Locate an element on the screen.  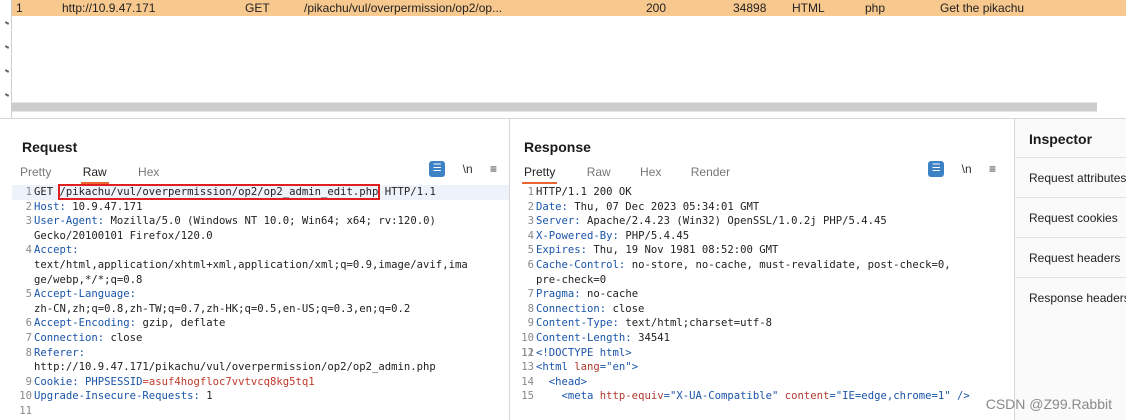
response-line-5: 5 Expires: Thu, 19 Nov 1981 08:52:00 GMT is located at coordinates (653, 250).